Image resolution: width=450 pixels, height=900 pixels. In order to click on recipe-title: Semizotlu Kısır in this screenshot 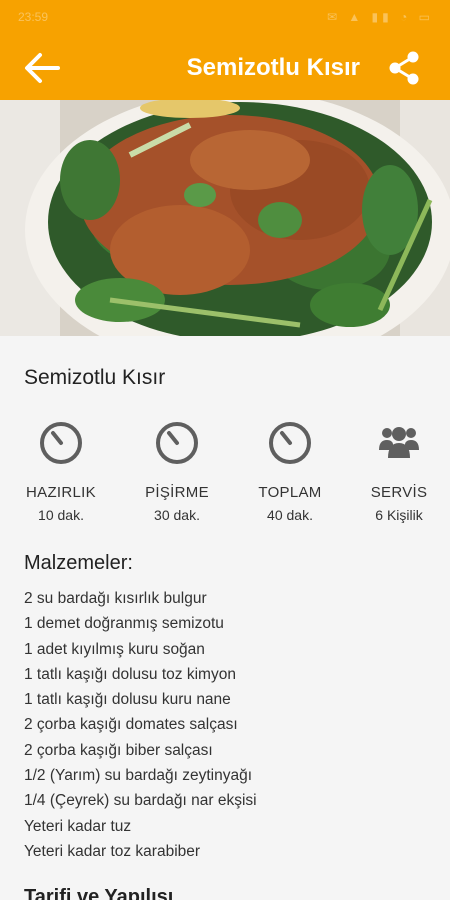, I will do `click(95, 377)`.